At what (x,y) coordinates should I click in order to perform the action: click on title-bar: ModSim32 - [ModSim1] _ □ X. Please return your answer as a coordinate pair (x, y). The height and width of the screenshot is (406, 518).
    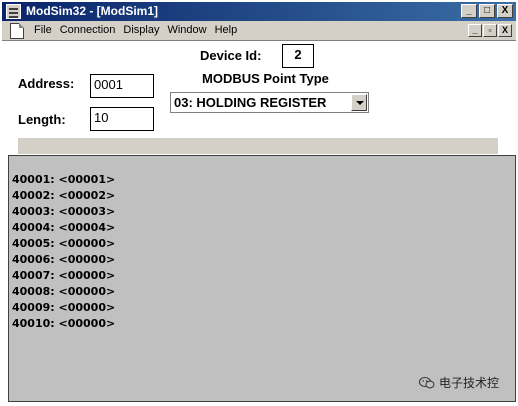
    Looking at the image, I should click on (259, 11).